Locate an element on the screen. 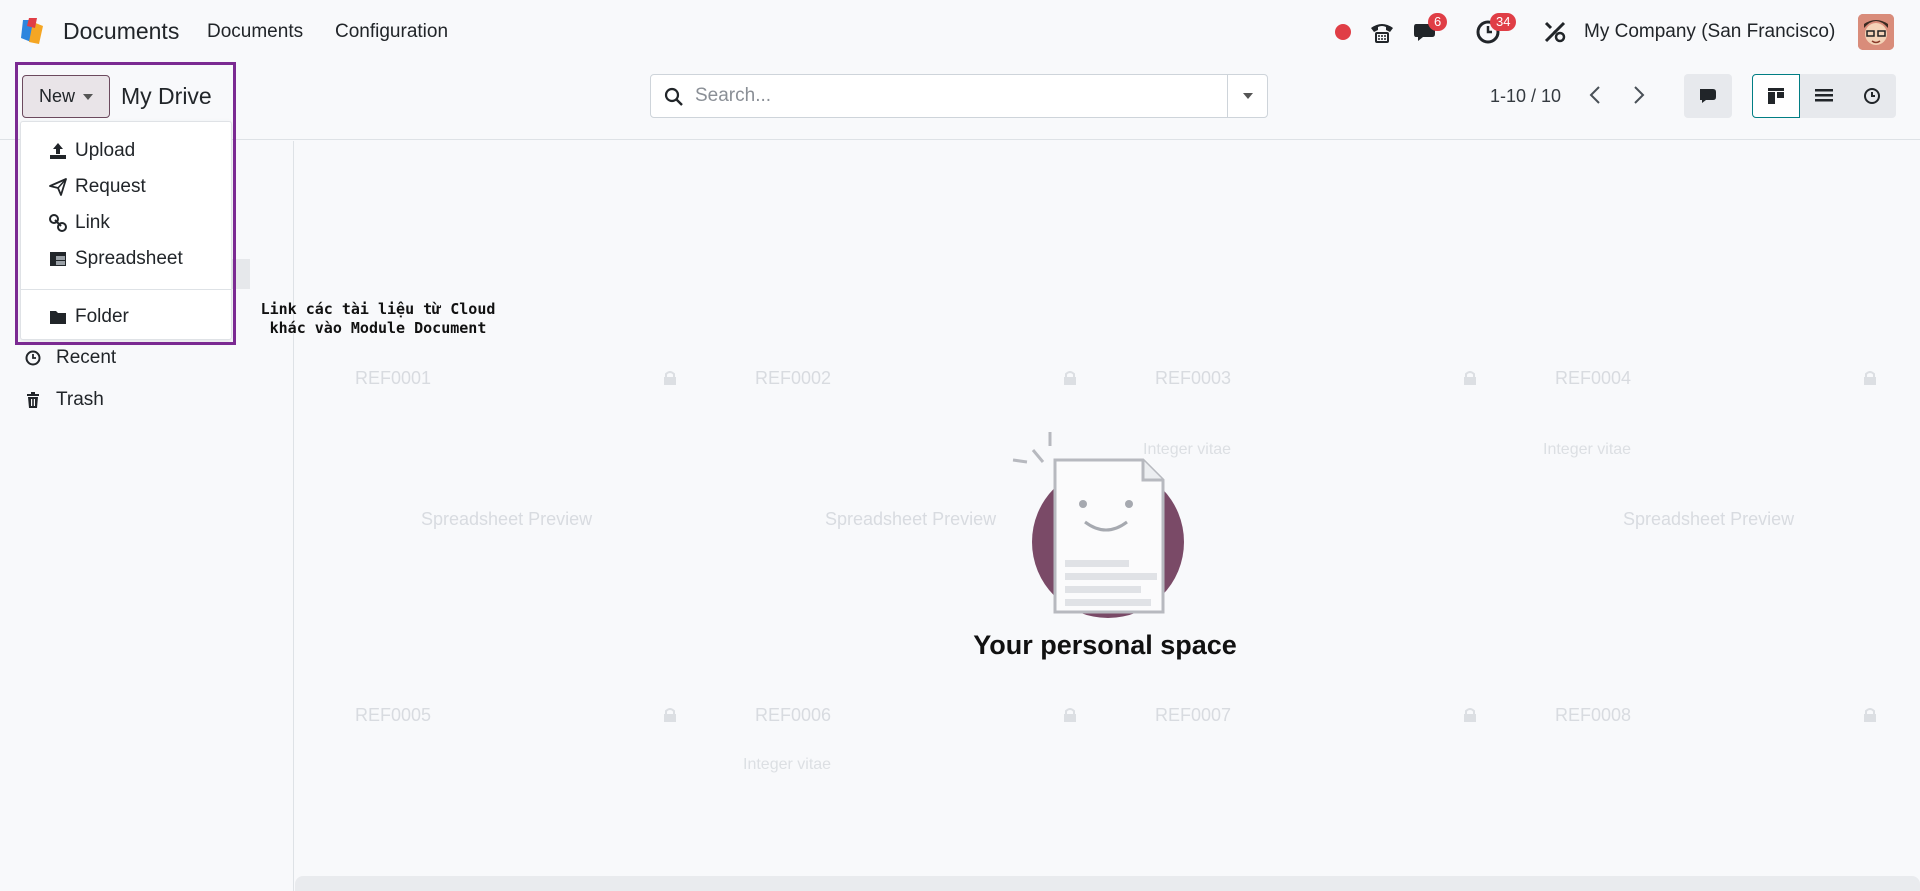 The width and height of the screenshot is (1920, 891). kanban-icon is located at coordinates (1776, 96).